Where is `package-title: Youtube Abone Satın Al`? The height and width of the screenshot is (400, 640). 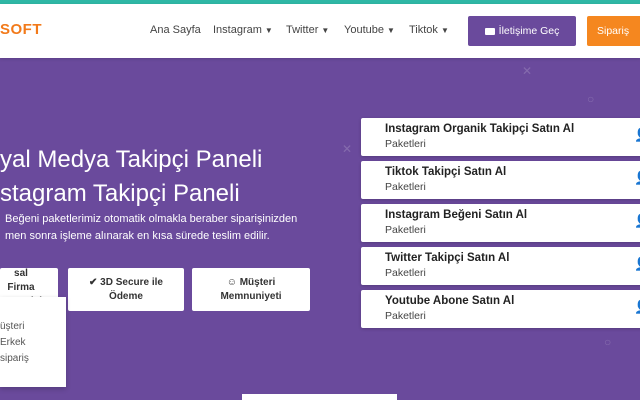
package-title: Youtube Abone Satın Al is located at coordinates (450, 301).